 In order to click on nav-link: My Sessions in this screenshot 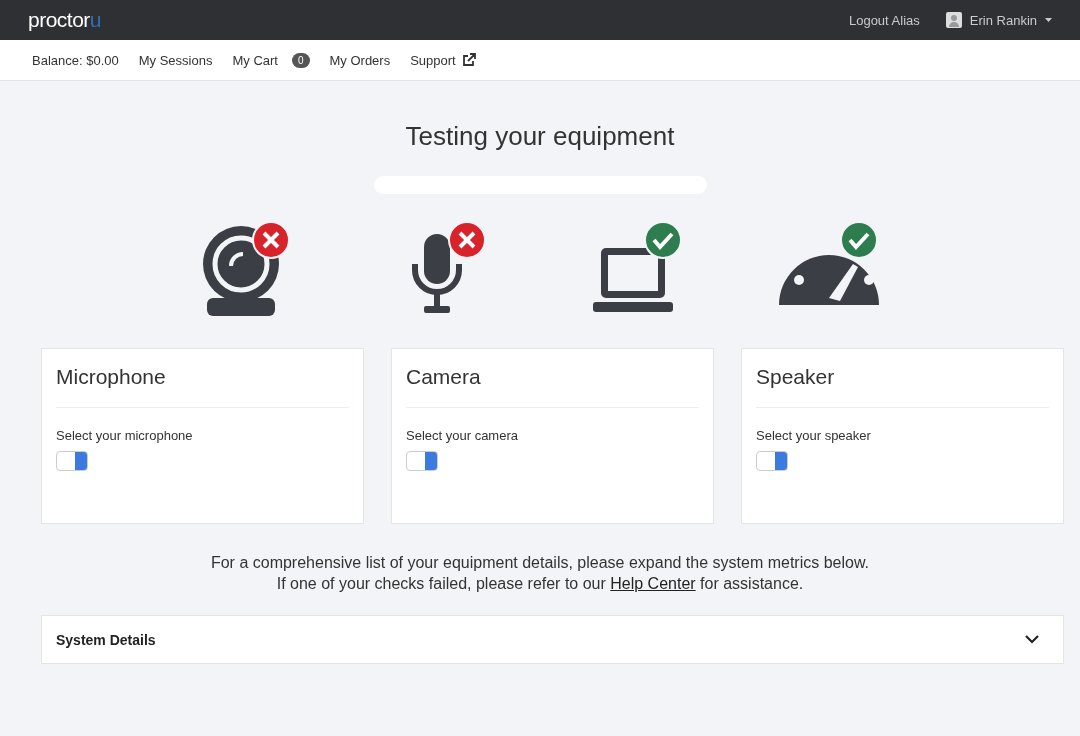, I will do `click(175, 60)`.